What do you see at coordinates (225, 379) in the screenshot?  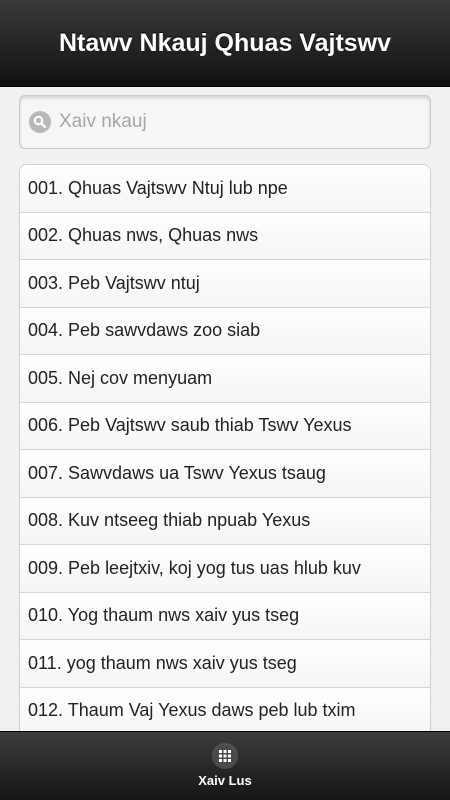 I see `list-item: 005. Nej cov menyuam` at bounding box center [225, 379].